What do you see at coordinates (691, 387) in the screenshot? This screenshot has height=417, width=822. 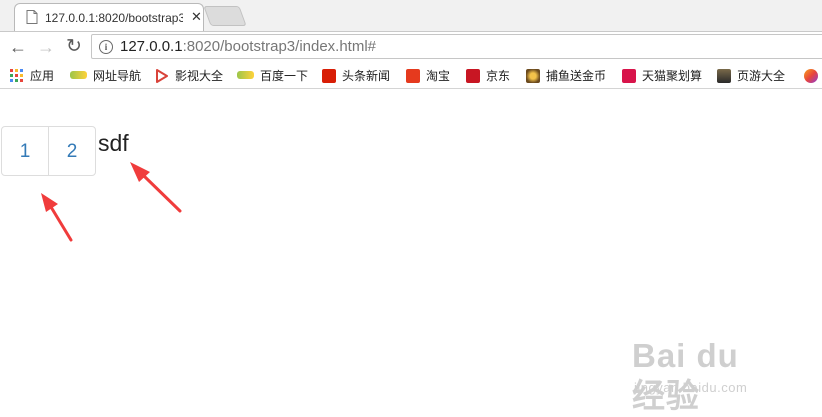 I see `watermark-url: jingyan.baidu.com` at bounding box center [691, 387].